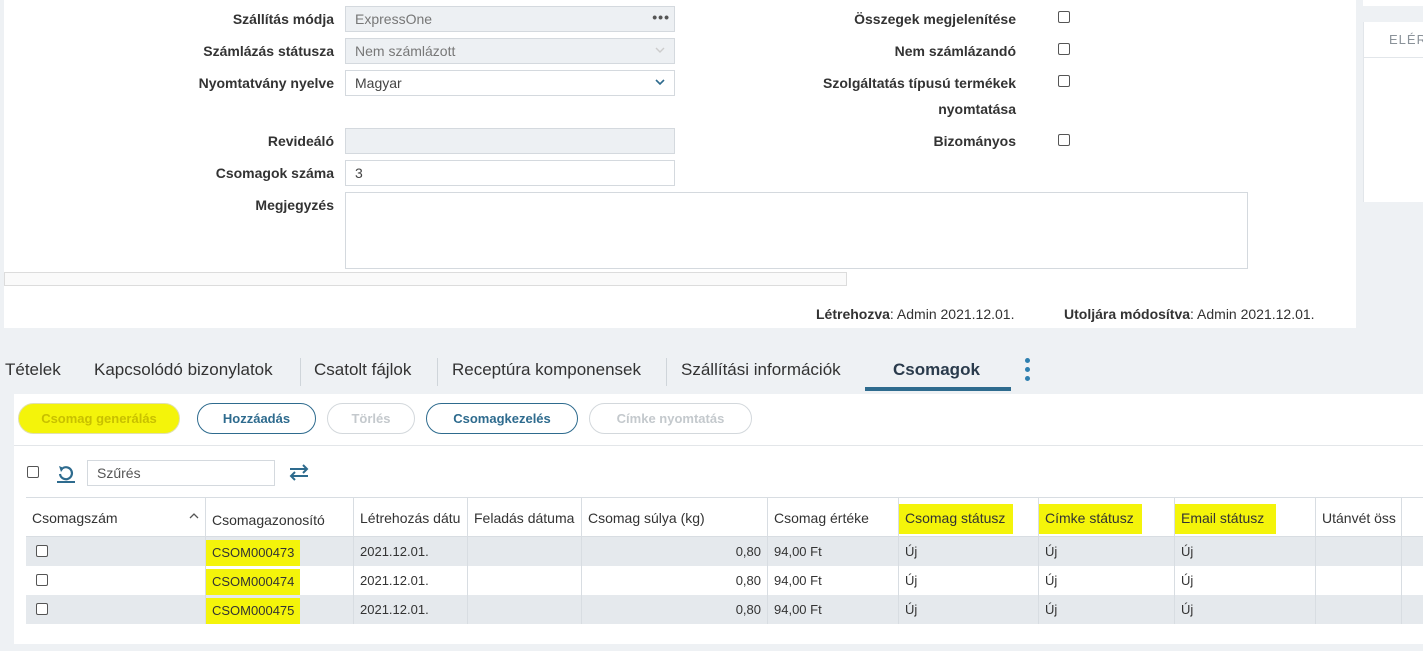 This screenshot has height=651, width=1423. Describe the element at coordinates (935, 19) in the screenshot. I see `show-totals-label: Összegek megjelenítése` at that location.